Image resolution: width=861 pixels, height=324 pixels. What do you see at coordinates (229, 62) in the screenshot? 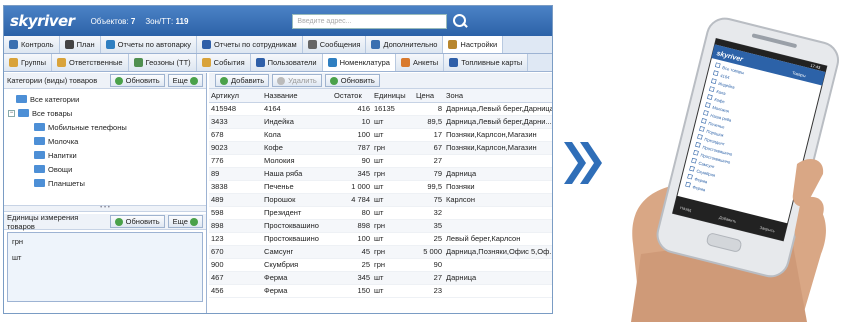
I see `sub-tab-label: События` at bounding box center [229, 62].